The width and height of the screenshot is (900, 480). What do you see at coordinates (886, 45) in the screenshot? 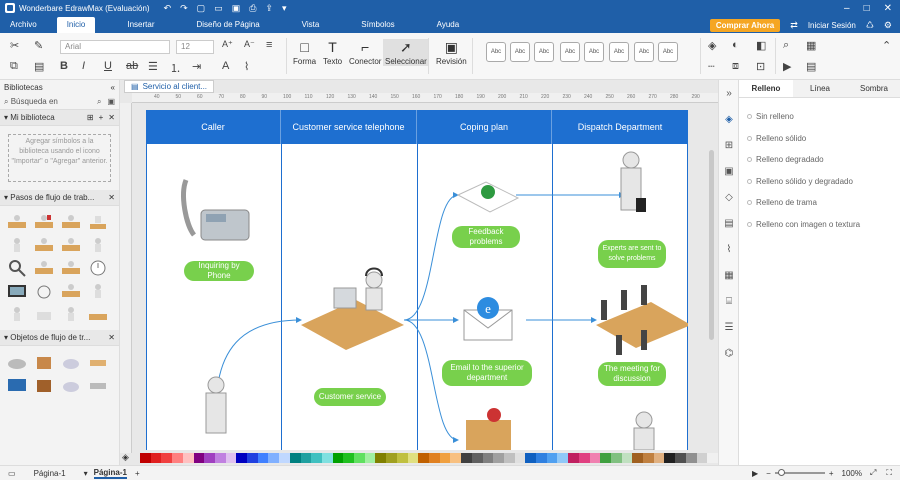
I see `collapse-ribbon-icon: ⌃` at bounding box center [886, 45].